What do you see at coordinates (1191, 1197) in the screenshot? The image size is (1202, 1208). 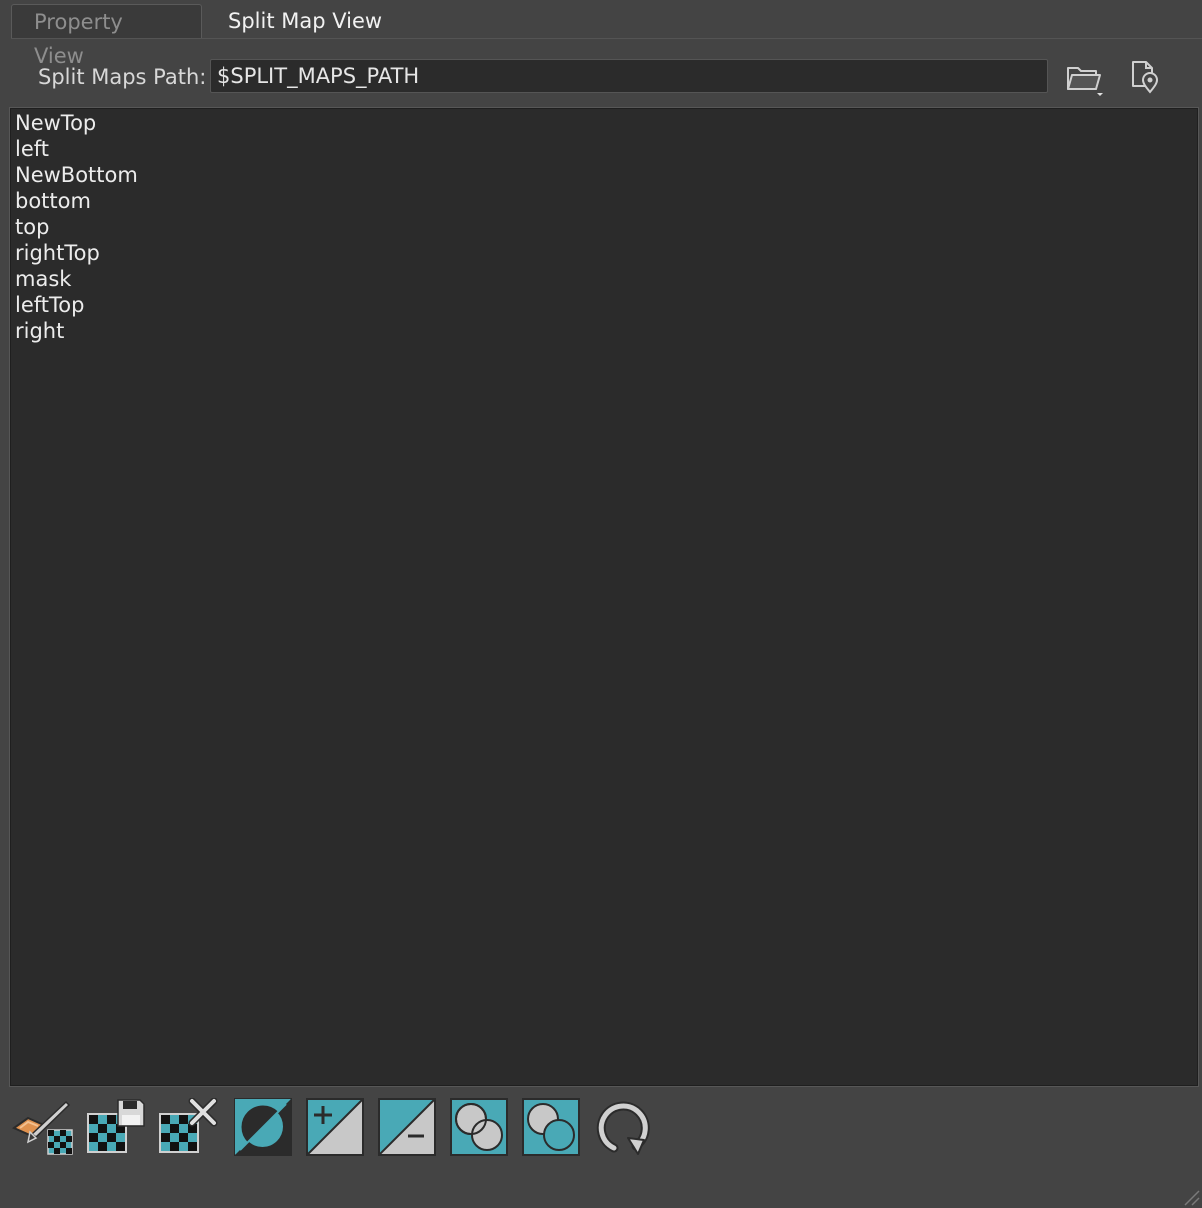 I see `resize-grip-icon` at bounding box center [1191, 1197].